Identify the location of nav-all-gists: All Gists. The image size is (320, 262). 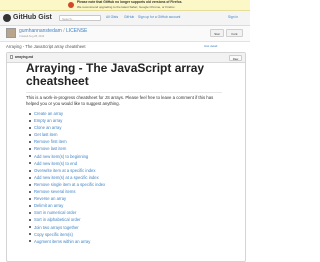
(112, 17).